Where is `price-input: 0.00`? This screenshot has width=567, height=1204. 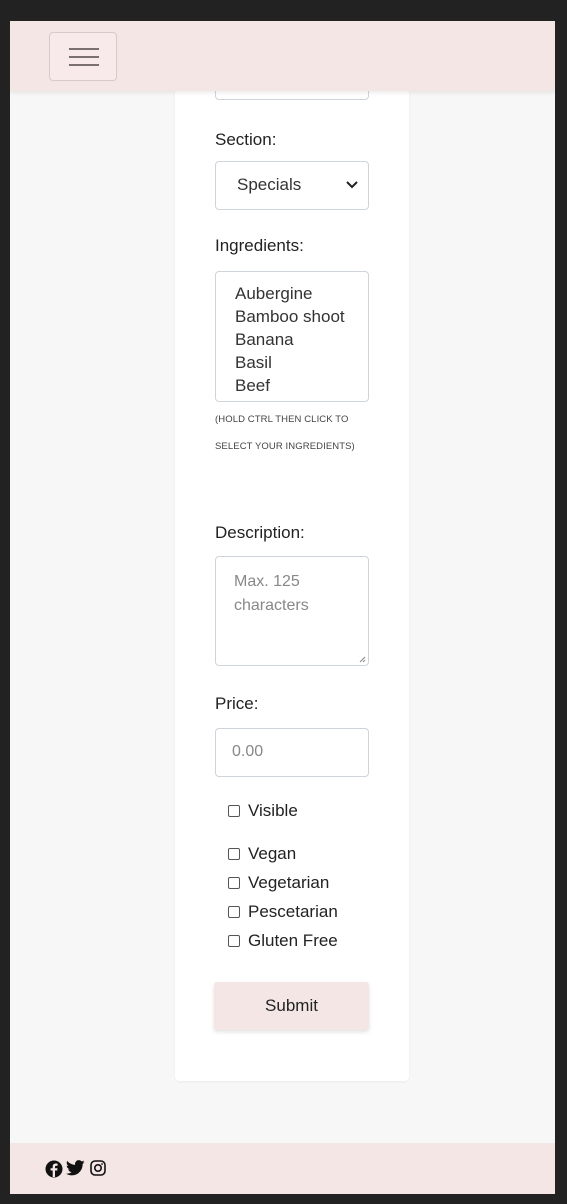 price-input: 0.00 is located at coordinates (292, 752).